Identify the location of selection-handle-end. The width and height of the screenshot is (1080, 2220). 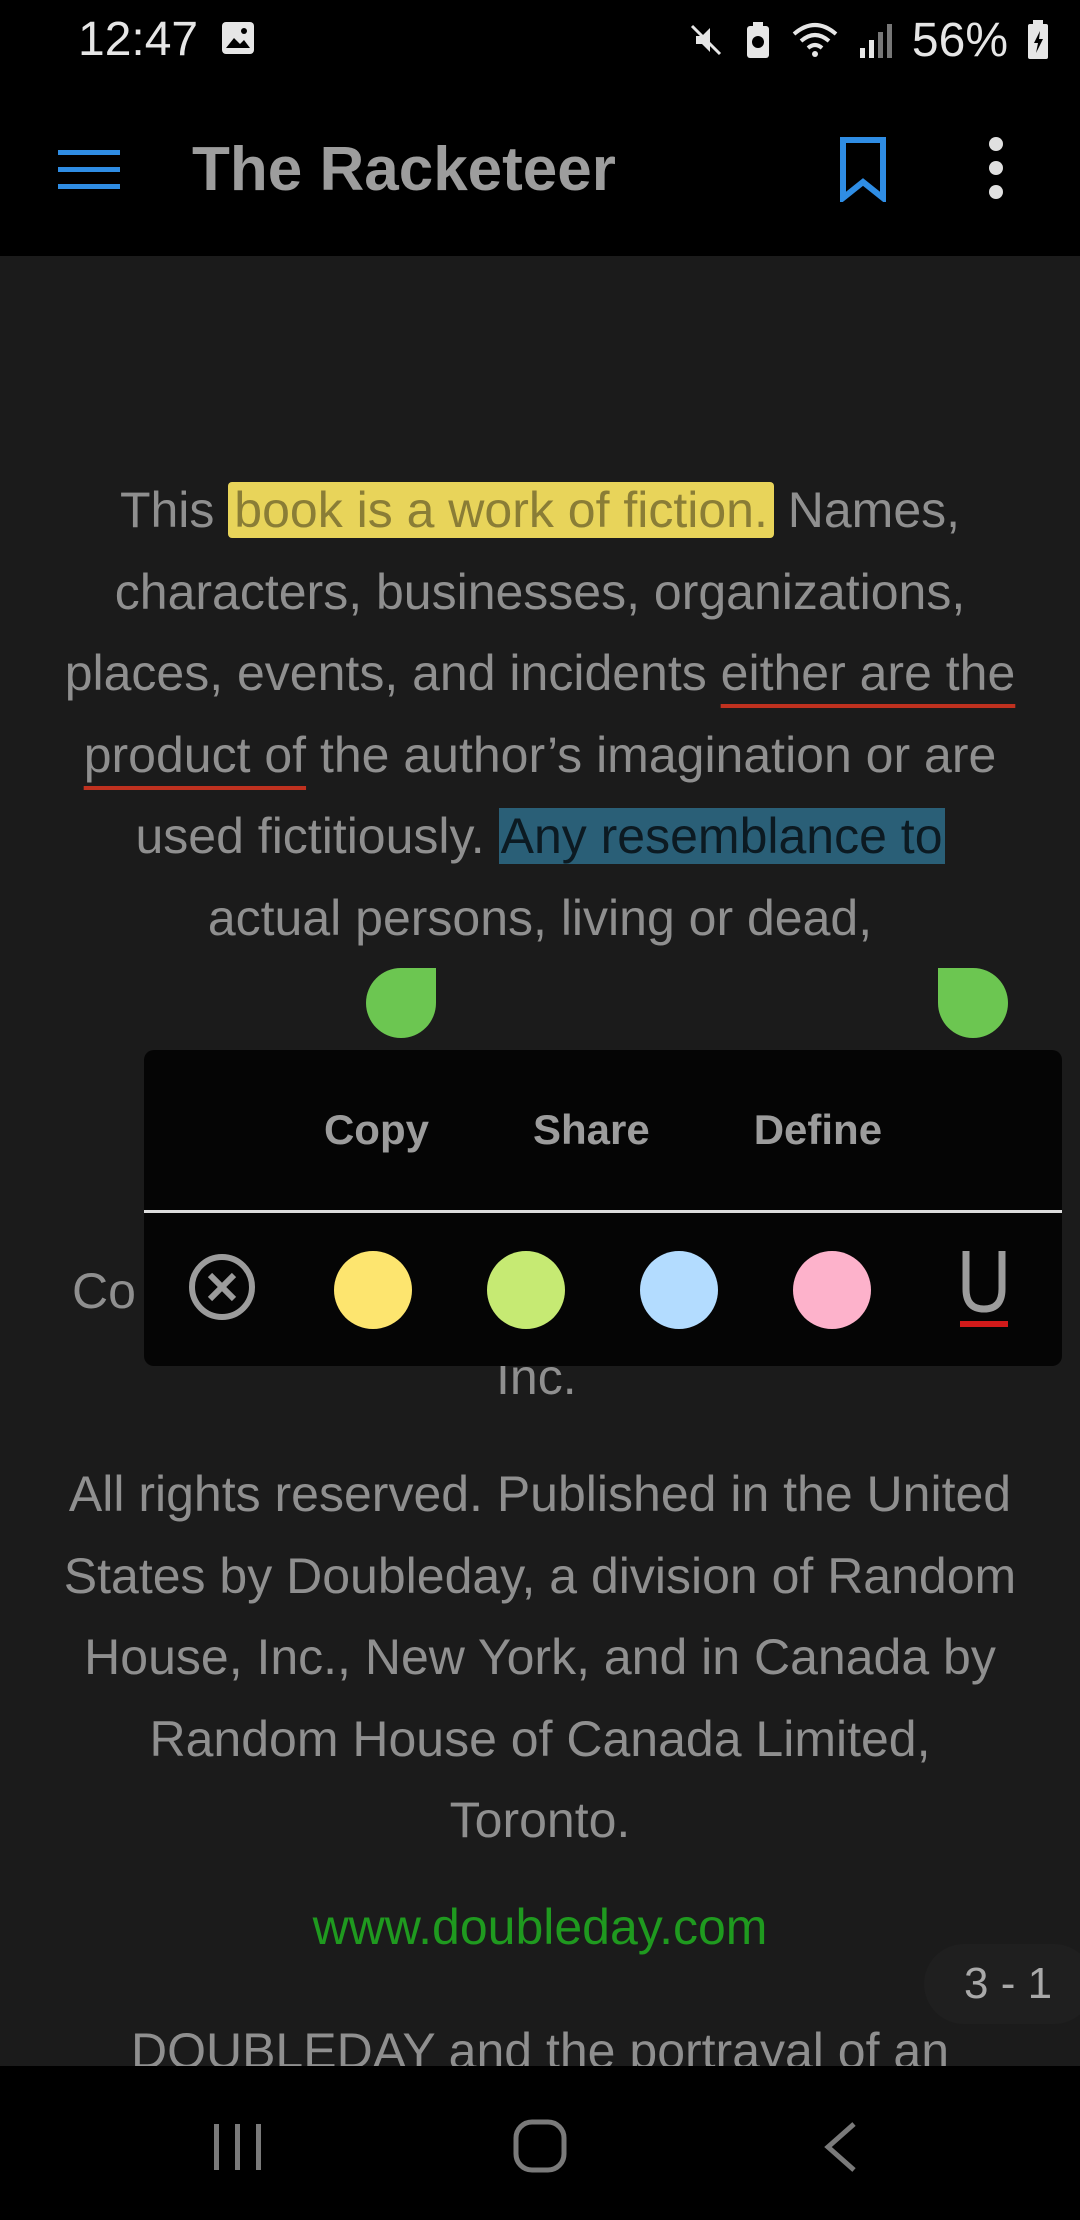
(973, 1003).